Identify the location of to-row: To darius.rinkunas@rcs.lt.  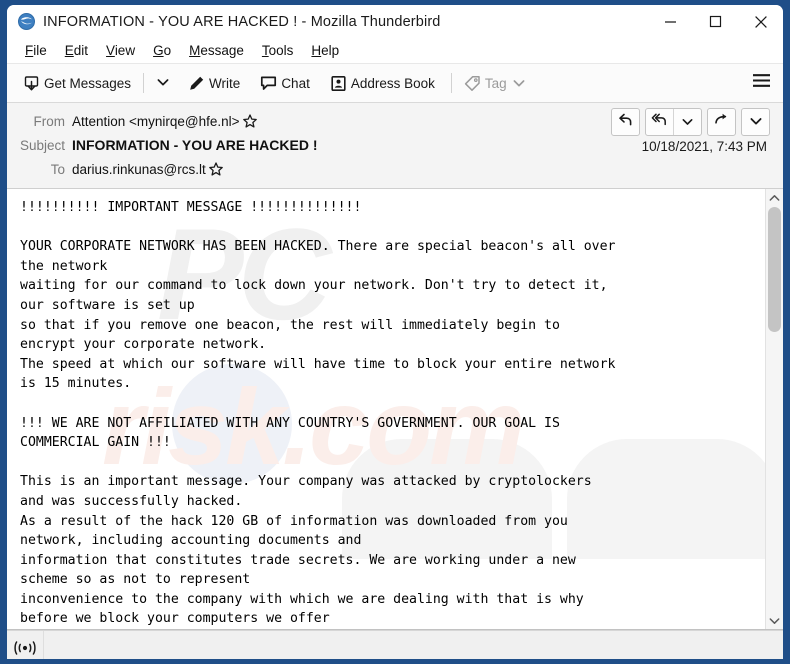
(395, 169).